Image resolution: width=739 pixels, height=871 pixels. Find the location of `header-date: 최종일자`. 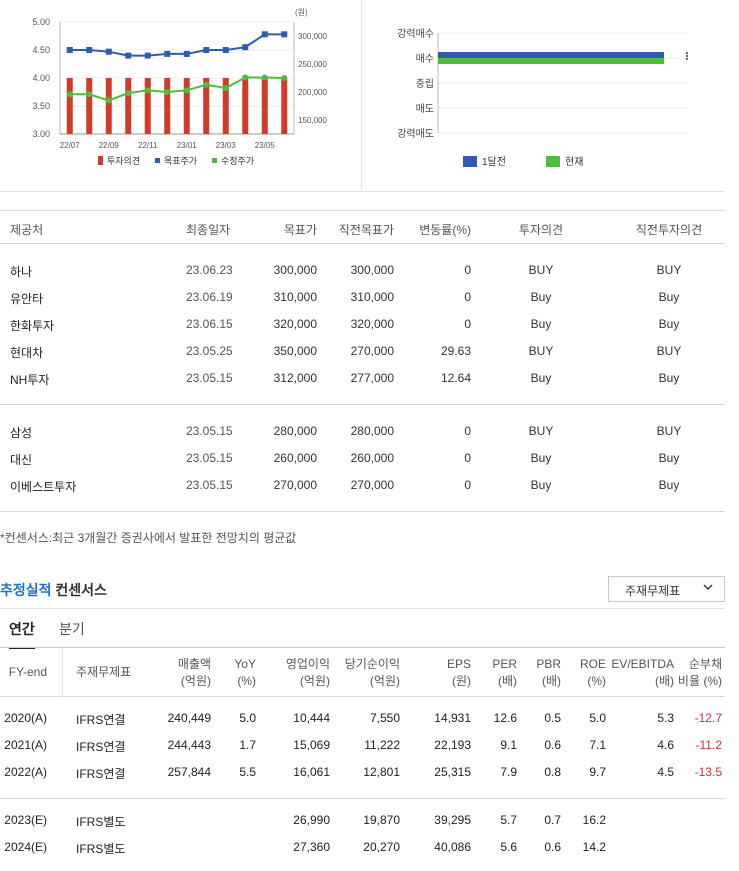

header-date: 최종일자 is located at coordinates (208, 230).